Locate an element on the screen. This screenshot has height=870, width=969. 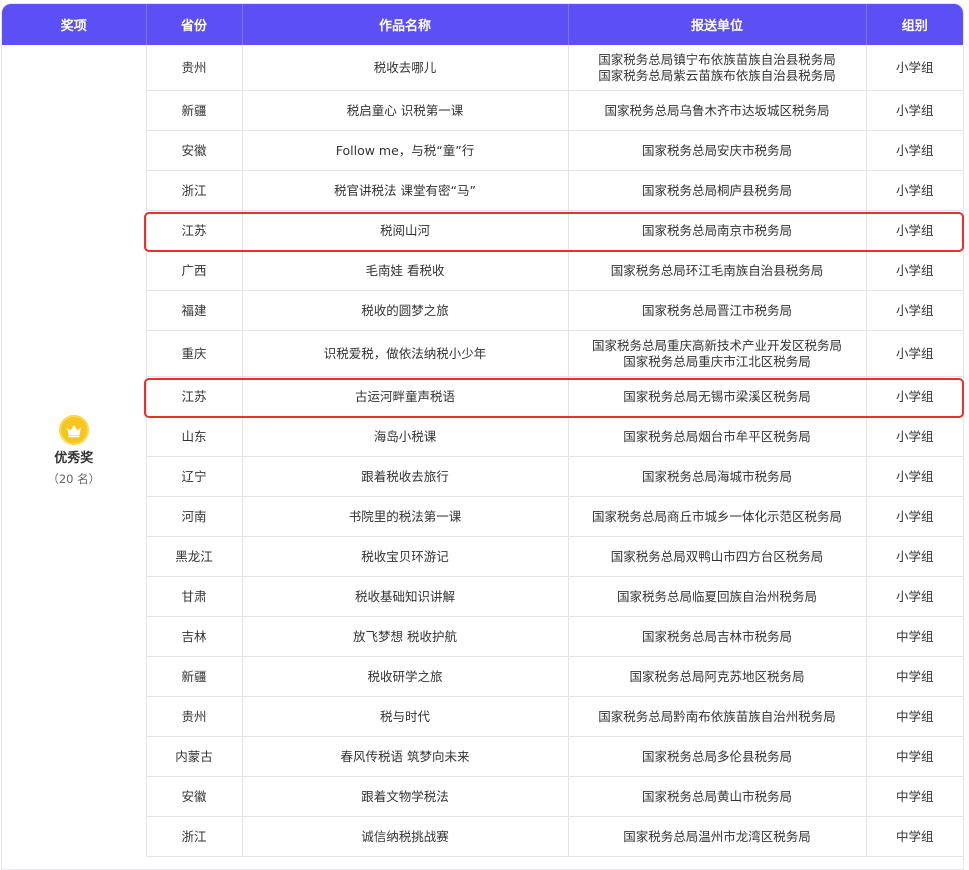
cell-work: 毛南娃 看税收 is located at coordinates (405, 270).